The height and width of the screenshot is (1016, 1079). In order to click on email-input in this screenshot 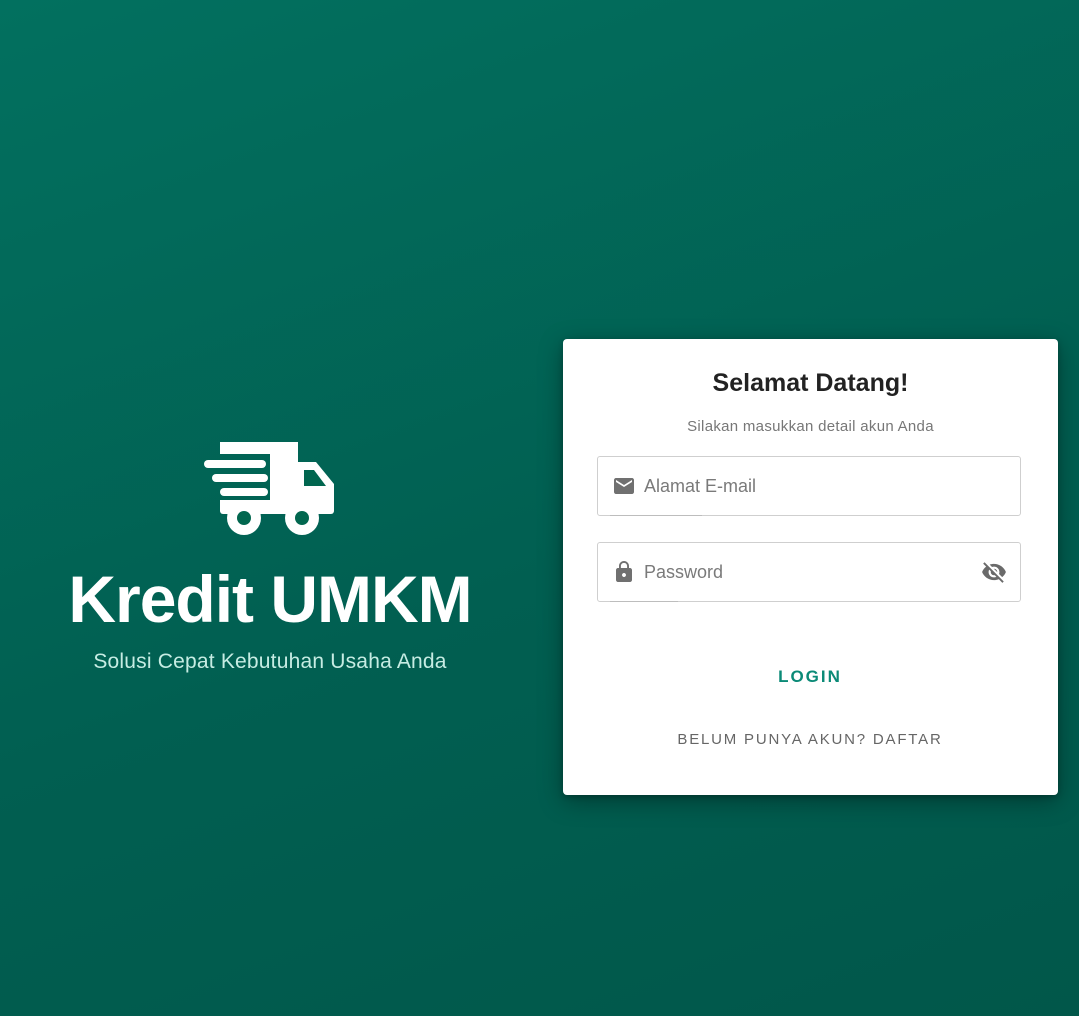, I will do `click(832, 486)`.